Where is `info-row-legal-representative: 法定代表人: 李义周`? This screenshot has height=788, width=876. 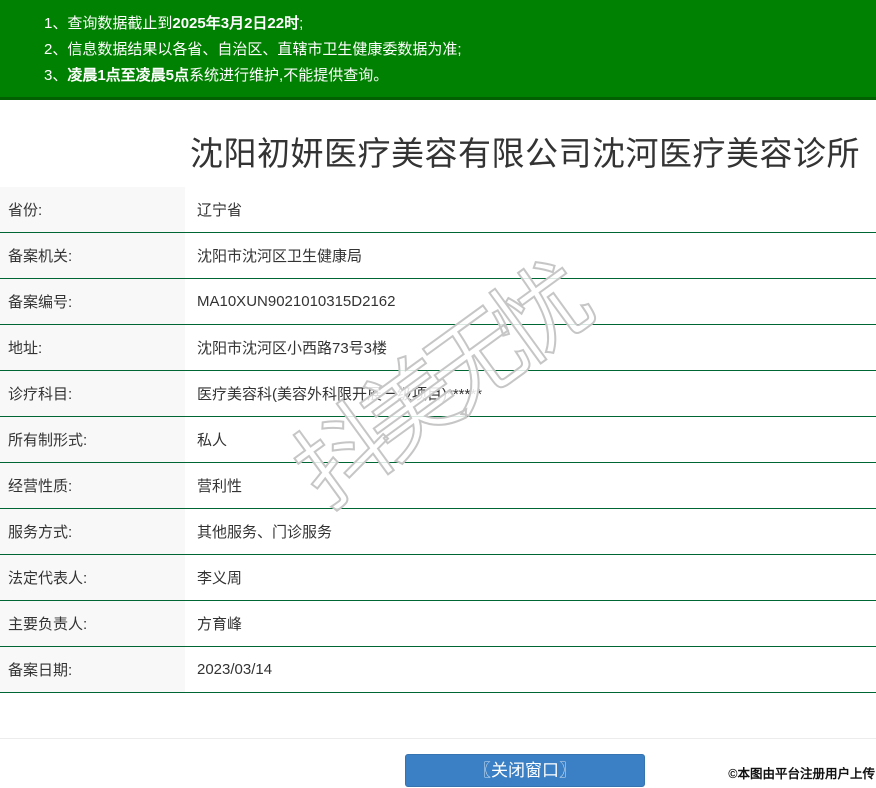 info-row-legal-representative: 法定代表人: 李义周 is located at coordinates (438, 578).